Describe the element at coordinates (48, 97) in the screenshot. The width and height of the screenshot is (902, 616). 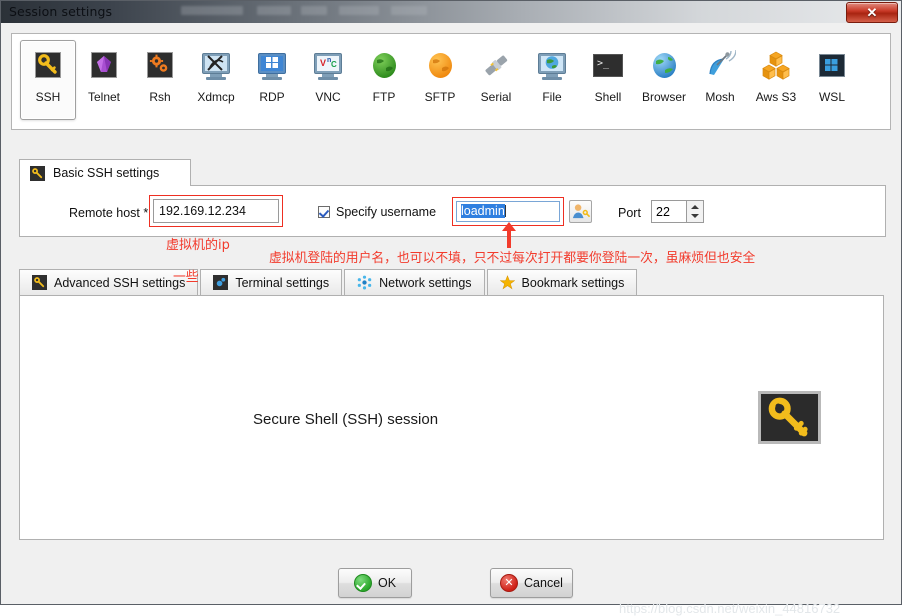
I see `session-type-label: SSH` at that location.